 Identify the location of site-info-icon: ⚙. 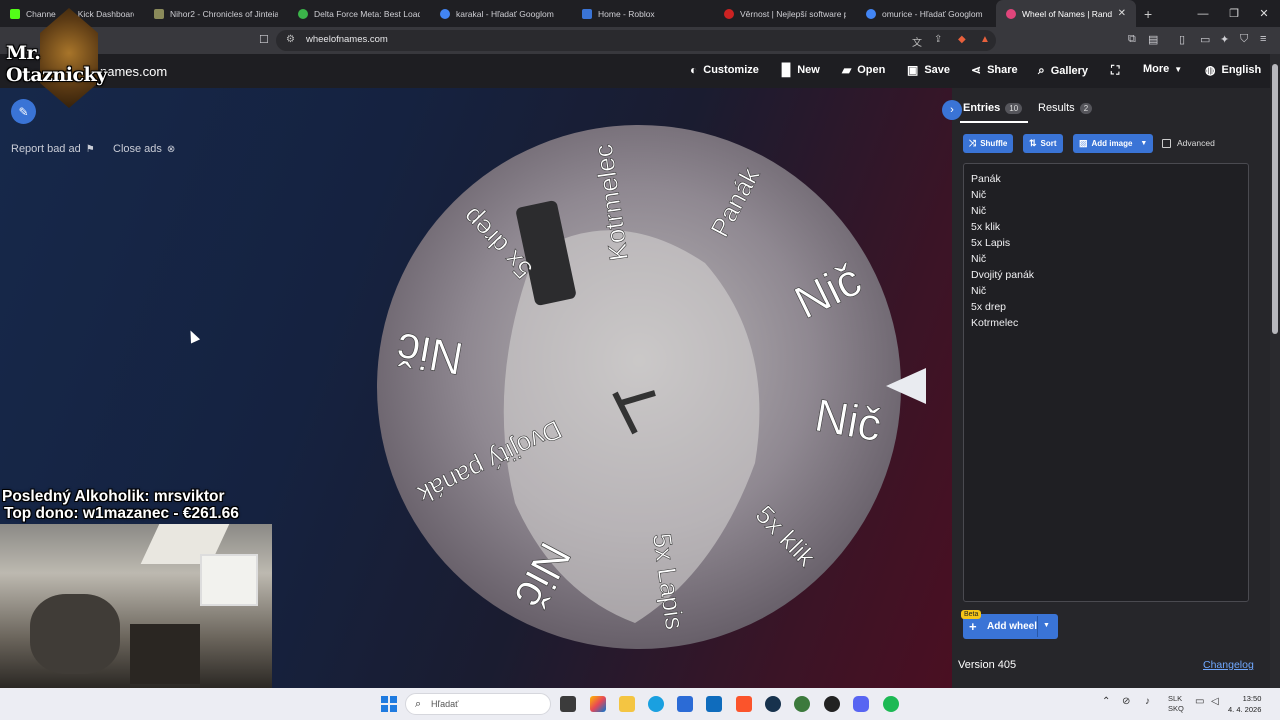
(290, 39).